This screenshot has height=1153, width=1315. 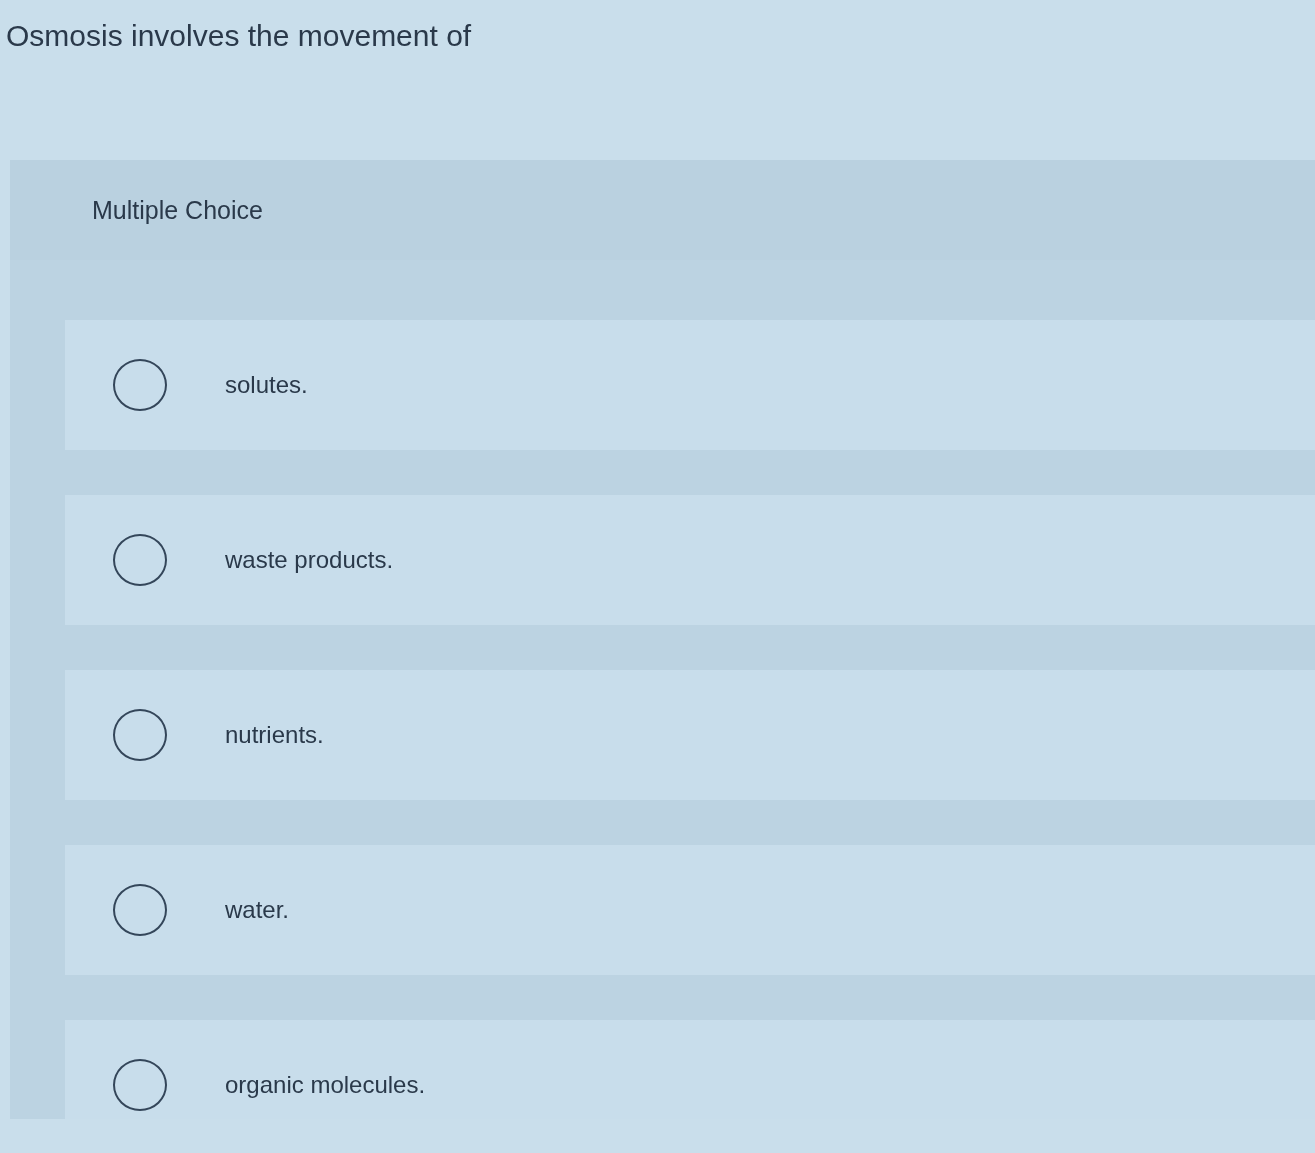 I want to click on answer-option: nutrients., so click(x=690, y=735).